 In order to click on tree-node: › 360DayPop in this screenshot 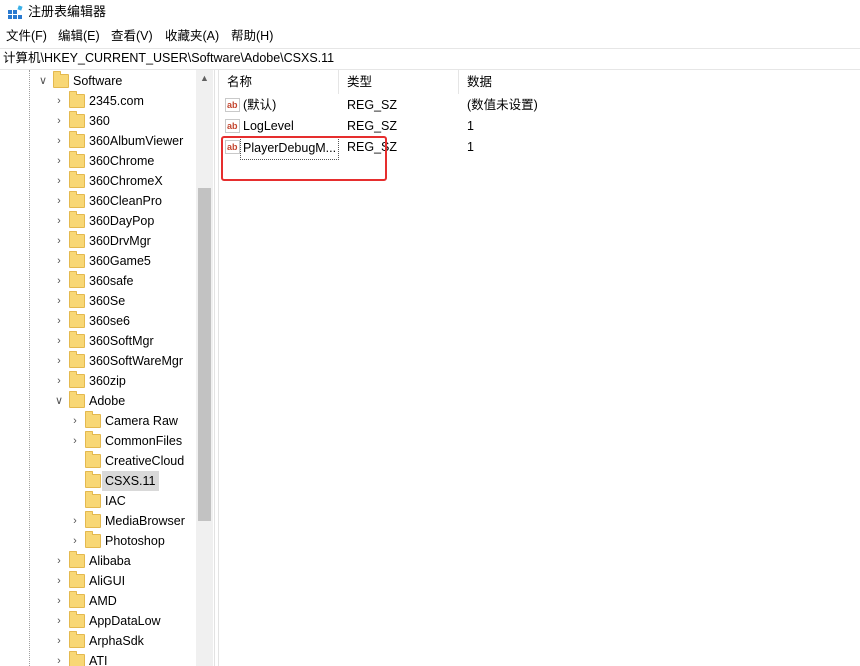, I will do `click(124, 221)`.